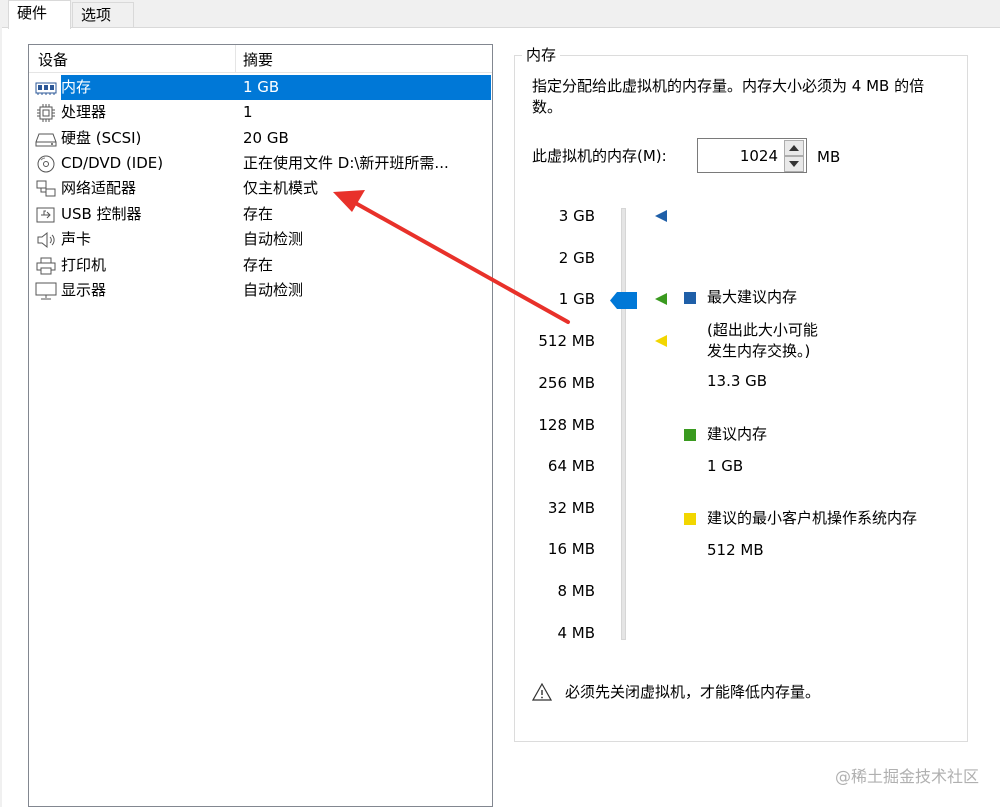  What do you see at coordinates (762, 340) in the screenshot?
I see `max-recommended-note: (超出此大小可能 发生内存交换。)` at bounding box center [762, 340].